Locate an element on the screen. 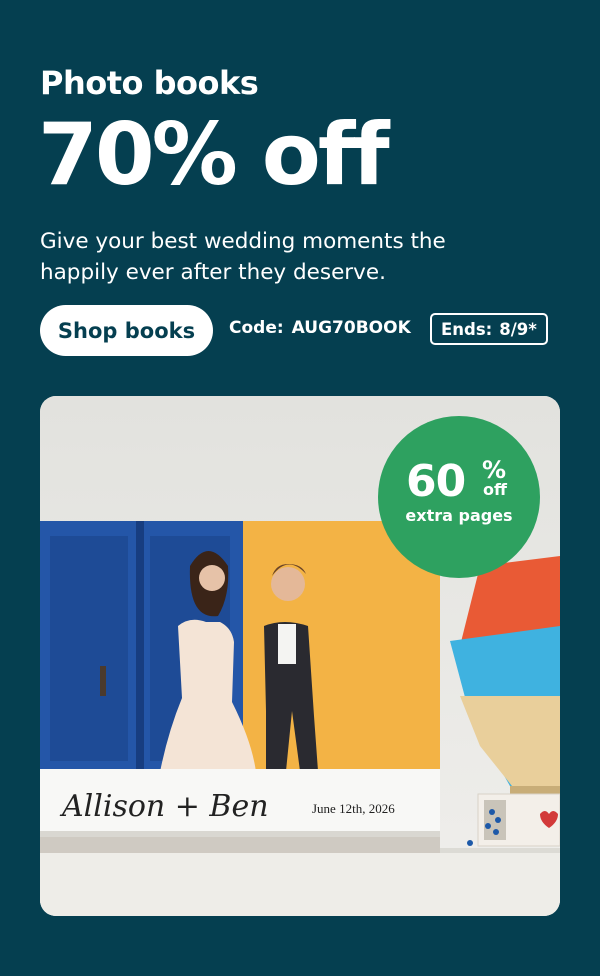 The height and width of the screenshot is (976, 600). promo-ends-label: Ends: is located at coordinates (467, 329).